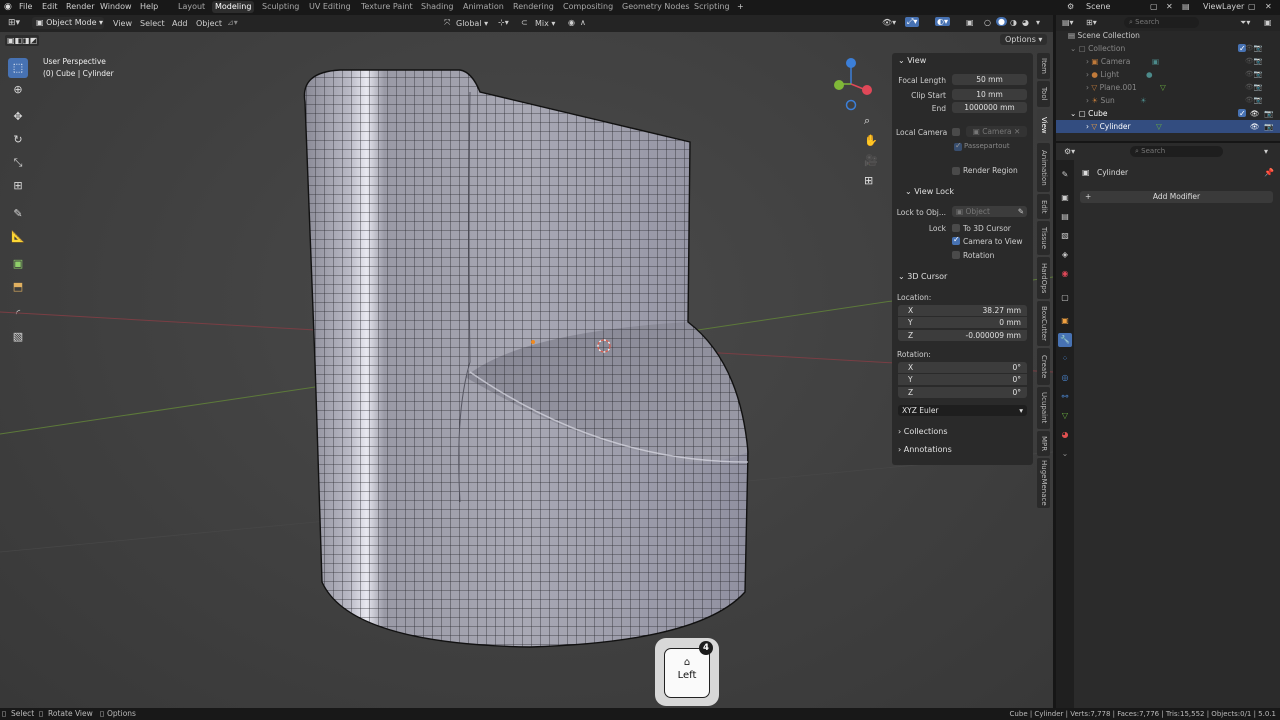 The image size is (1280, 720). What do you see at coordinates (989, 107) in the screenshot?
I see `clip-end-field: 1000000 mm` at bounding box center [989, 107].